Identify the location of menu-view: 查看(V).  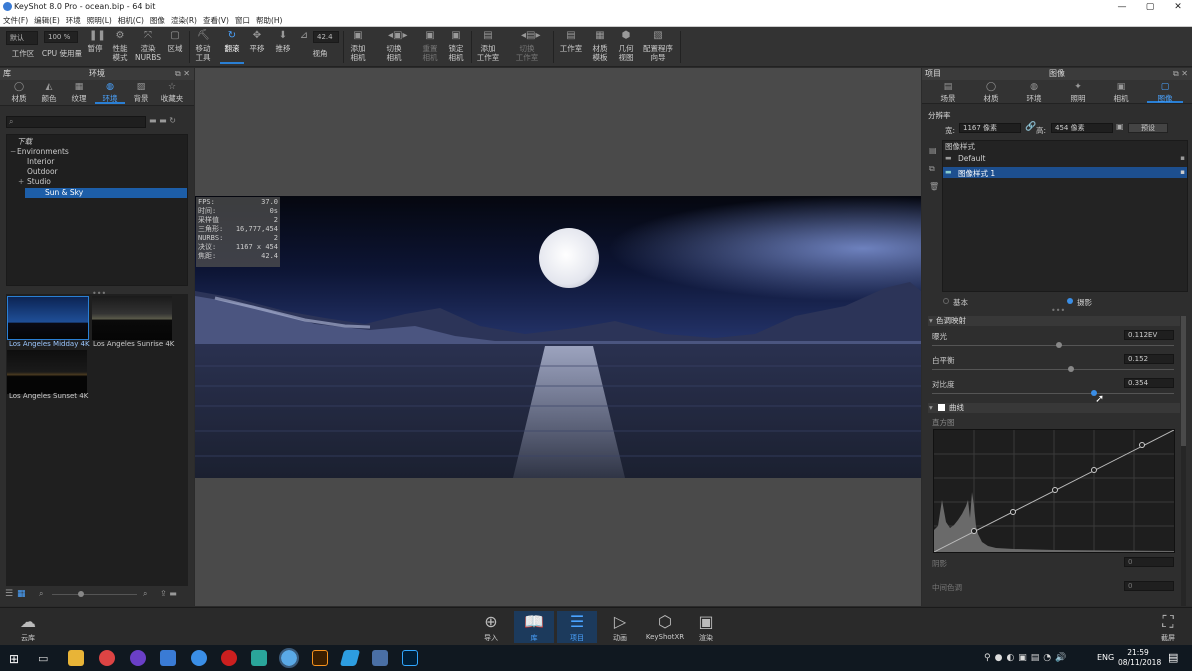
(216, 20).